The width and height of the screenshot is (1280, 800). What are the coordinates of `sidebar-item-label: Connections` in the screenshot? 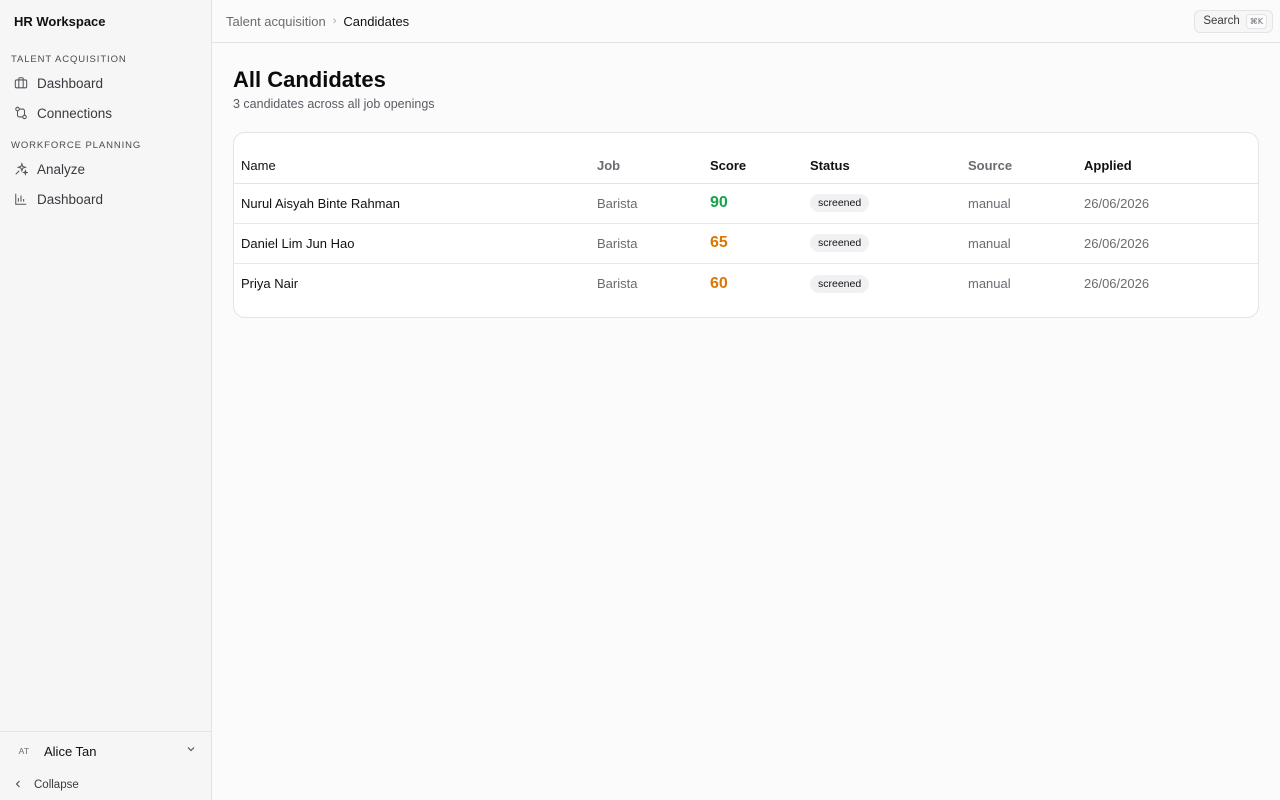 It's located at (75, 114).